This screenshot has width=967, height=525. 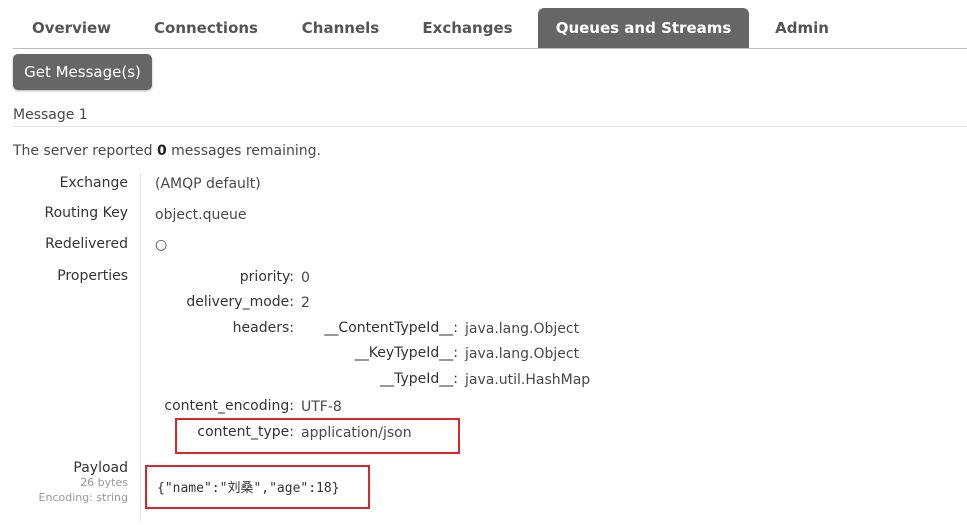 What do you see at coordinates (802, 28) in the screenshot?
I see `tab-admin: Admin` at bounding box center [802, 28].